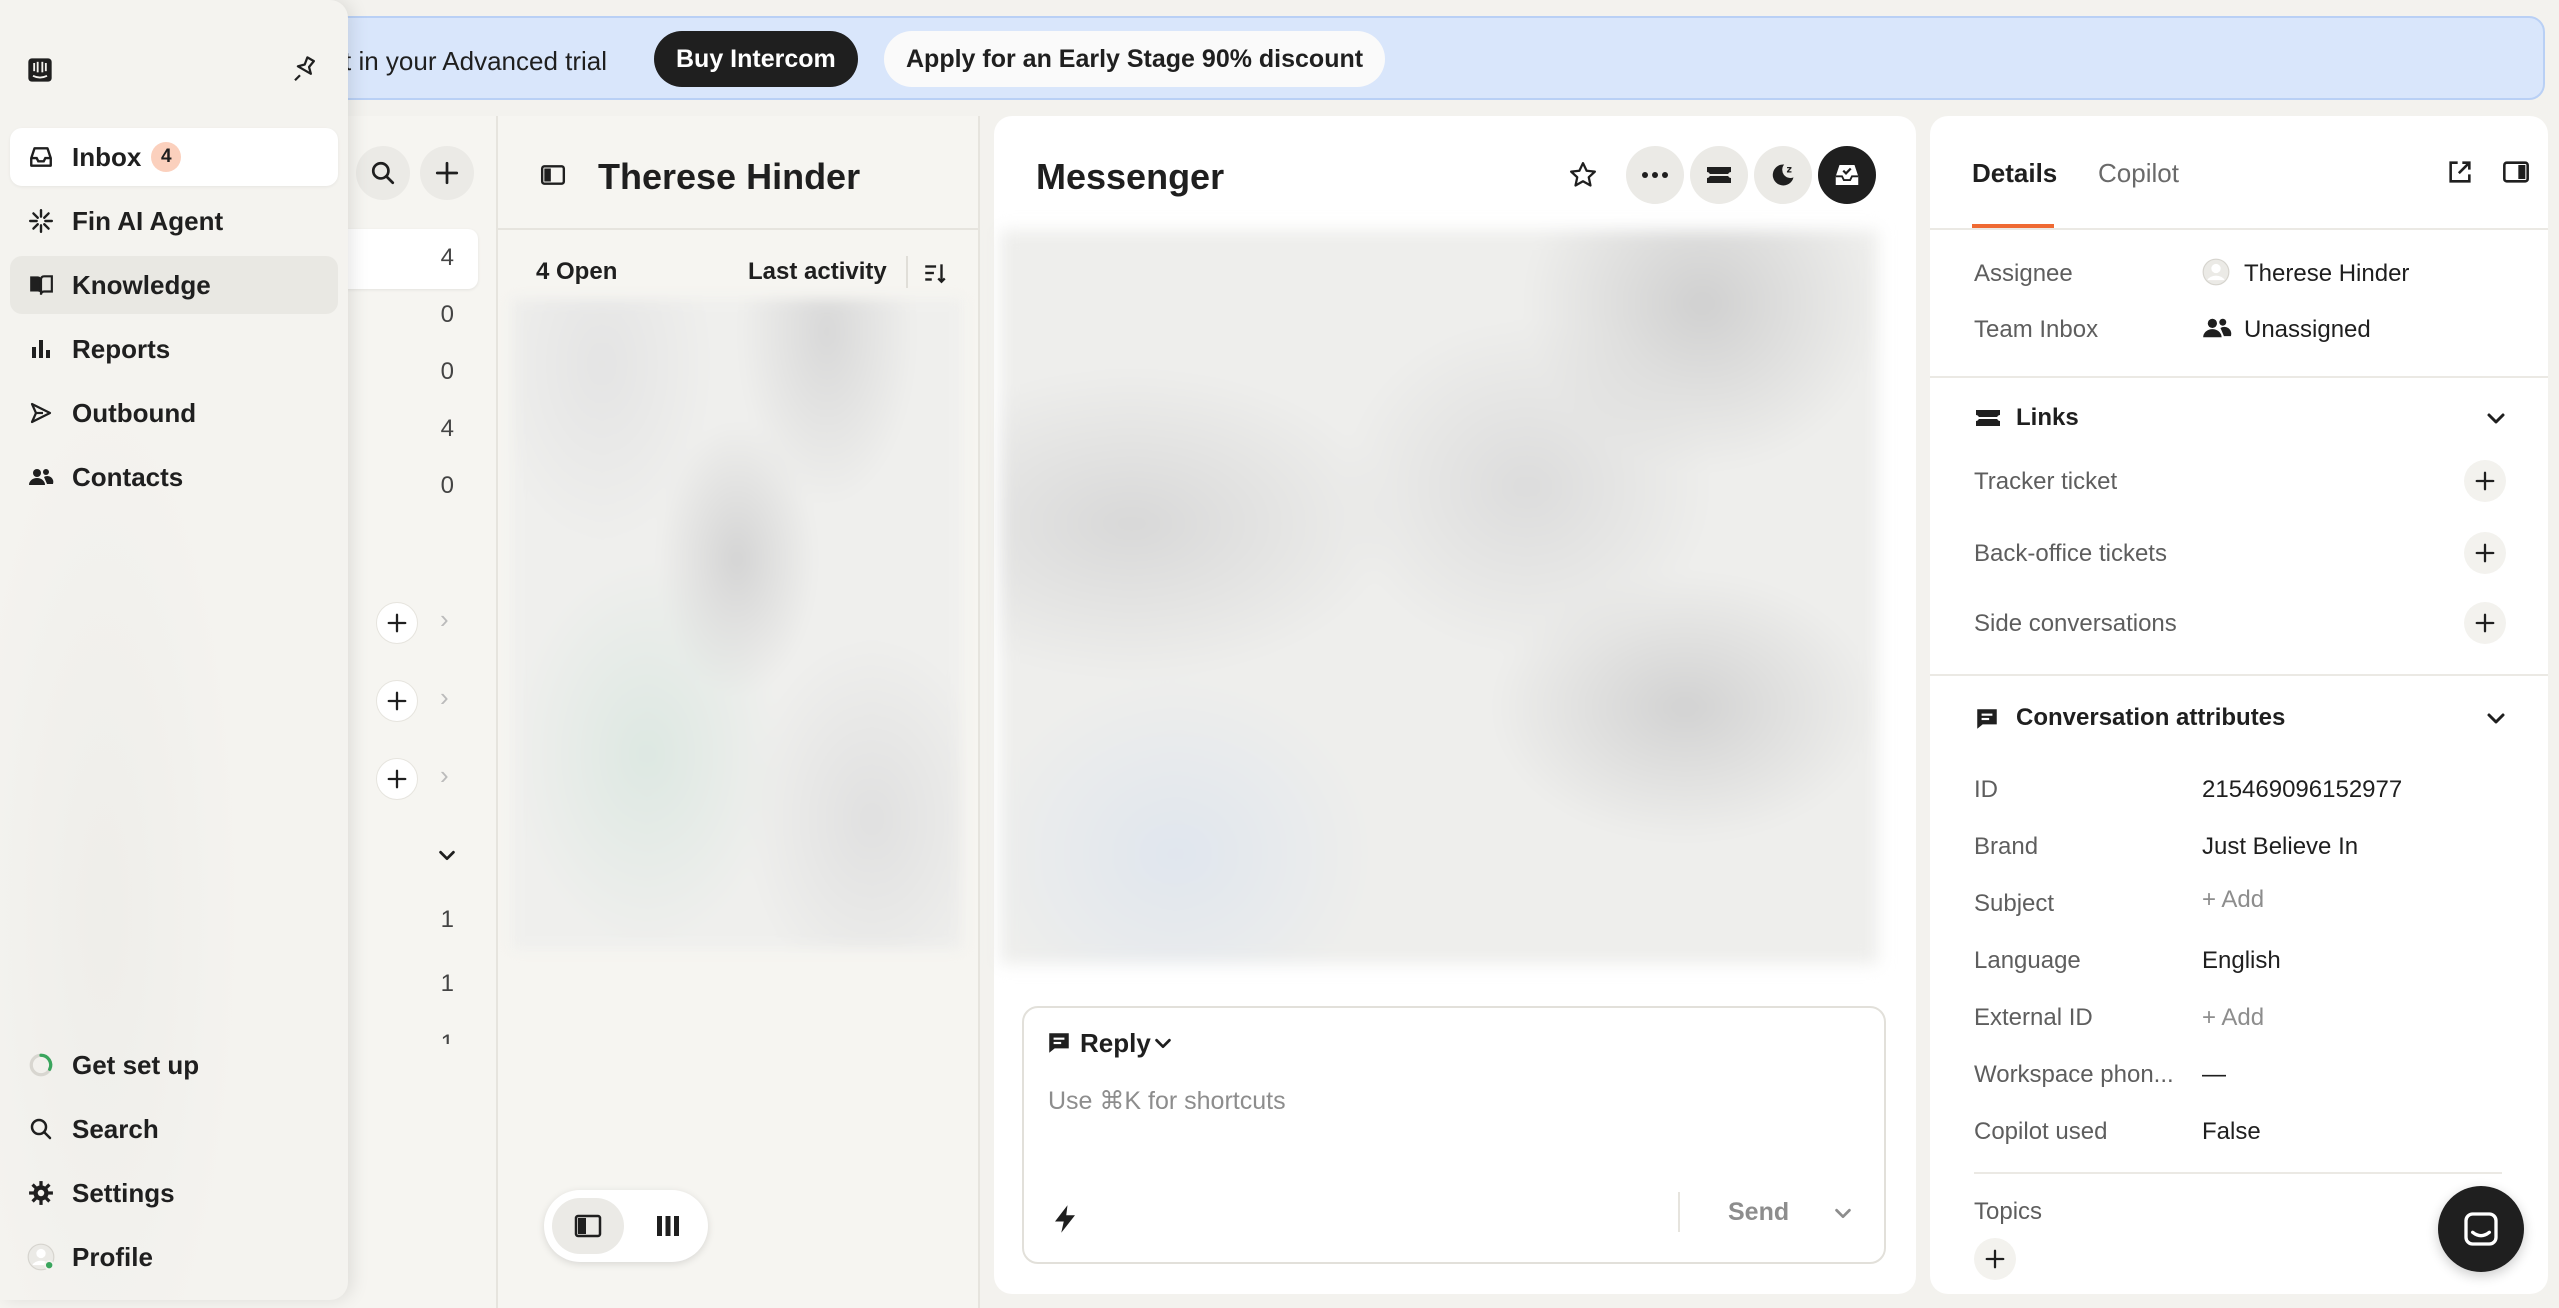 This screenshot has height=1308, width=2559. What do you see at coordinates (174, 221) in the screenshot?
I see `nav-fin-ai-agent: Fin AI Agent` at bounding box center [174, 221].